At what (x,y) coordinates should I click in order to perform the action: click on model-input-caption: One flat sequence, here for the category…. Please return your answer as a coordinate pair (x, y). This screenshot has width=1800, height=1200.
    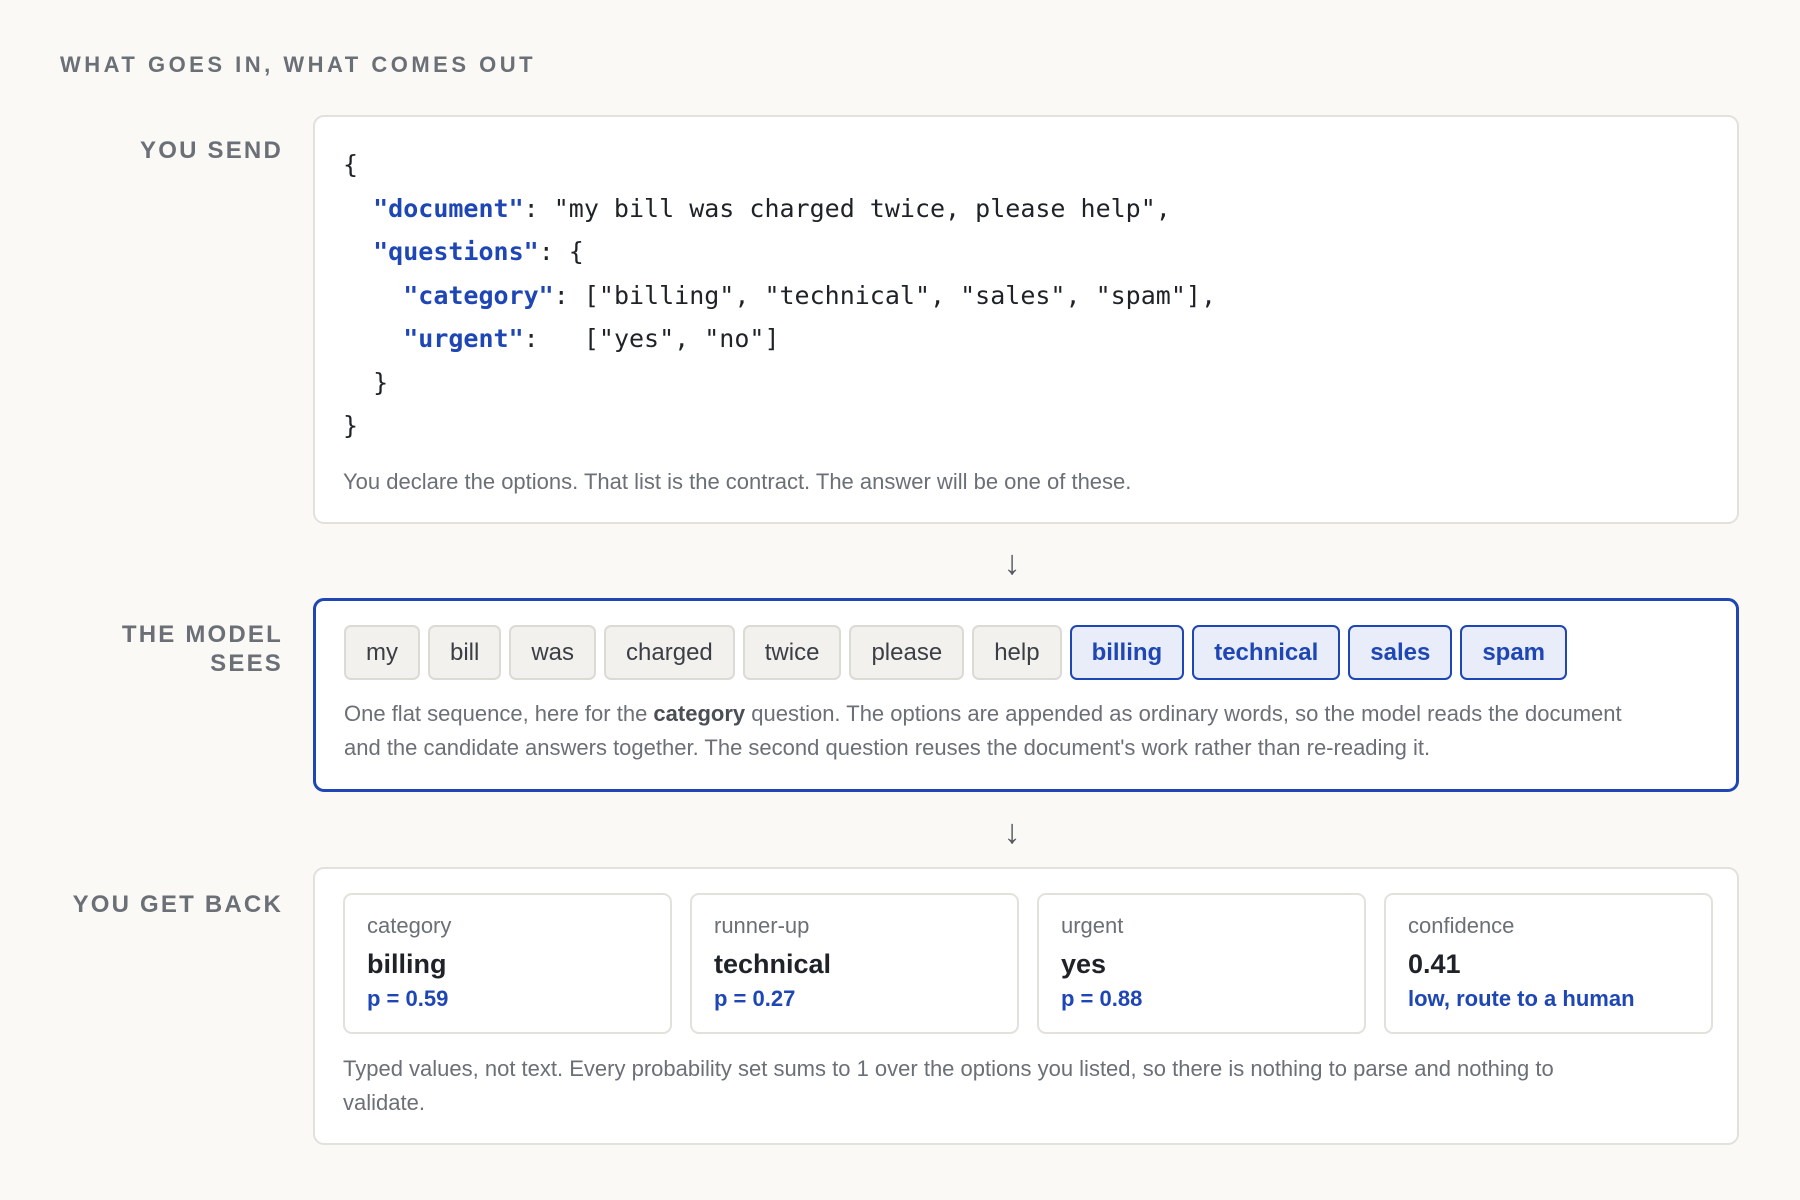
    Looking at the image, I should click on (983, 730).